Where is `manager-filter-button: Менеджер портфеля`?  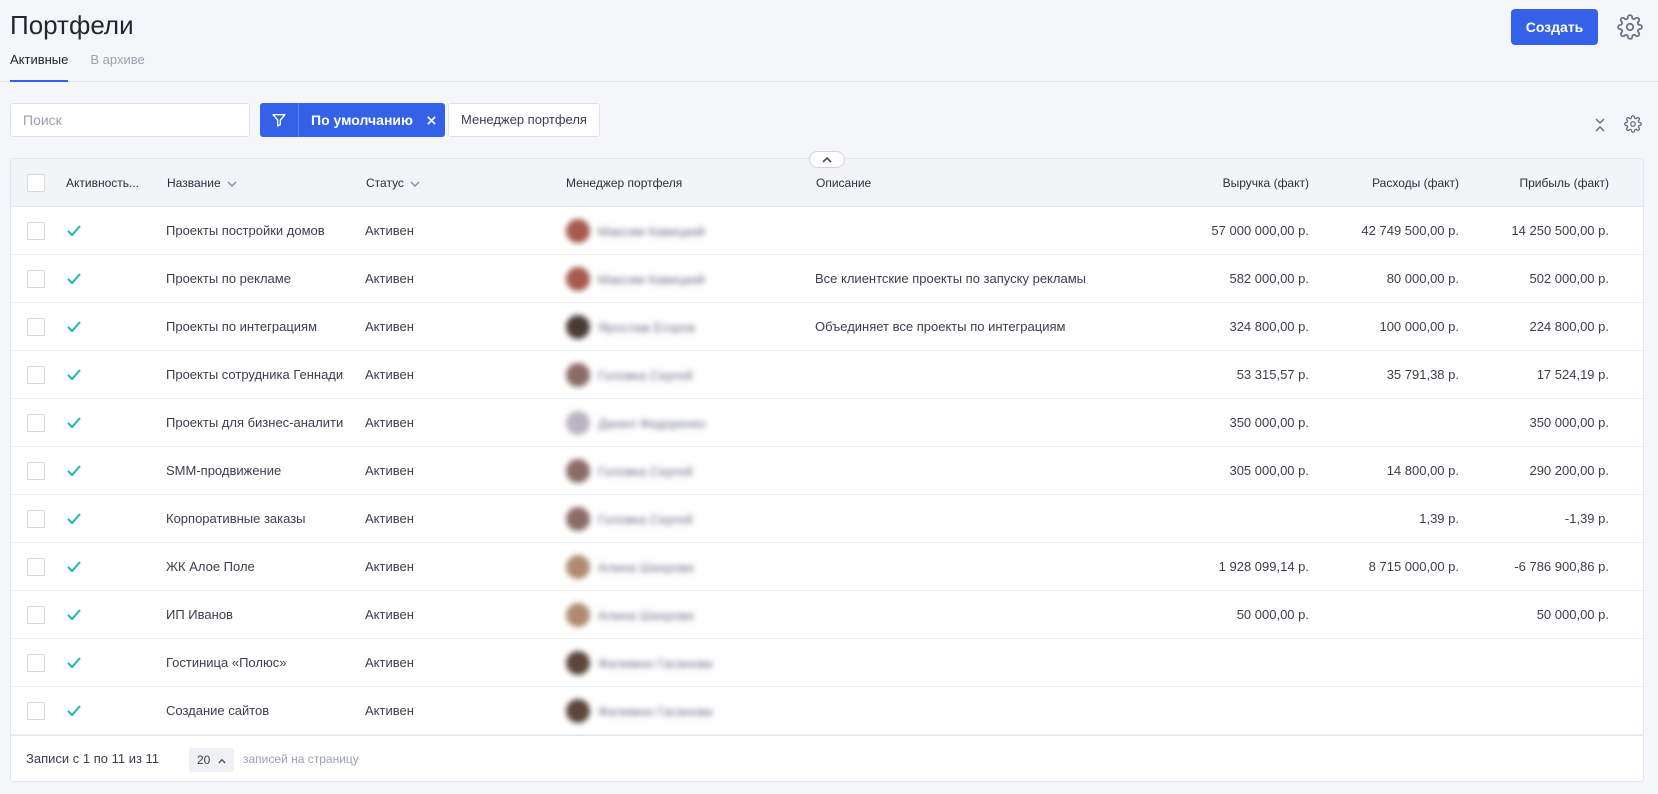
manager-filter-button: Менеджер портфеля is located at coordinates (524, 120).